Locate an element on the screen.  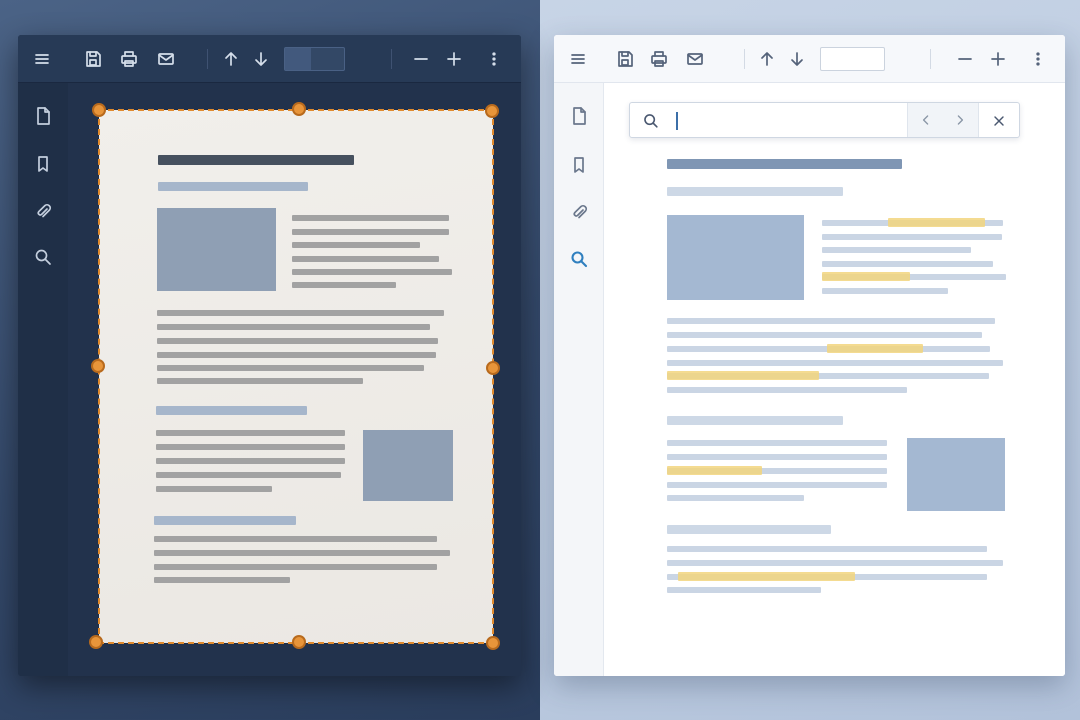
minus-icon is located at coordinates (965, 59).